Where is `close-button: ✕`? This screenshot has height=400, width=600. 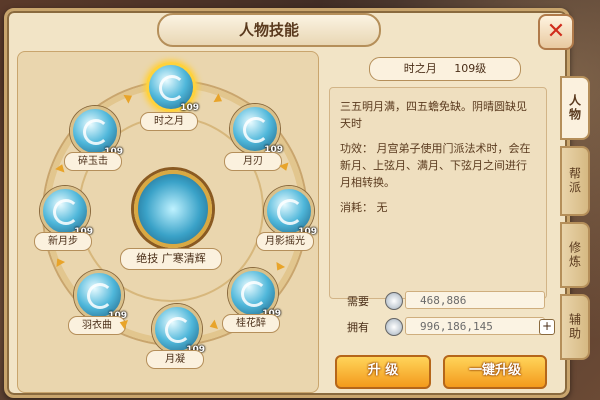 close-button: ✕ is located at coordinates (556, 32).